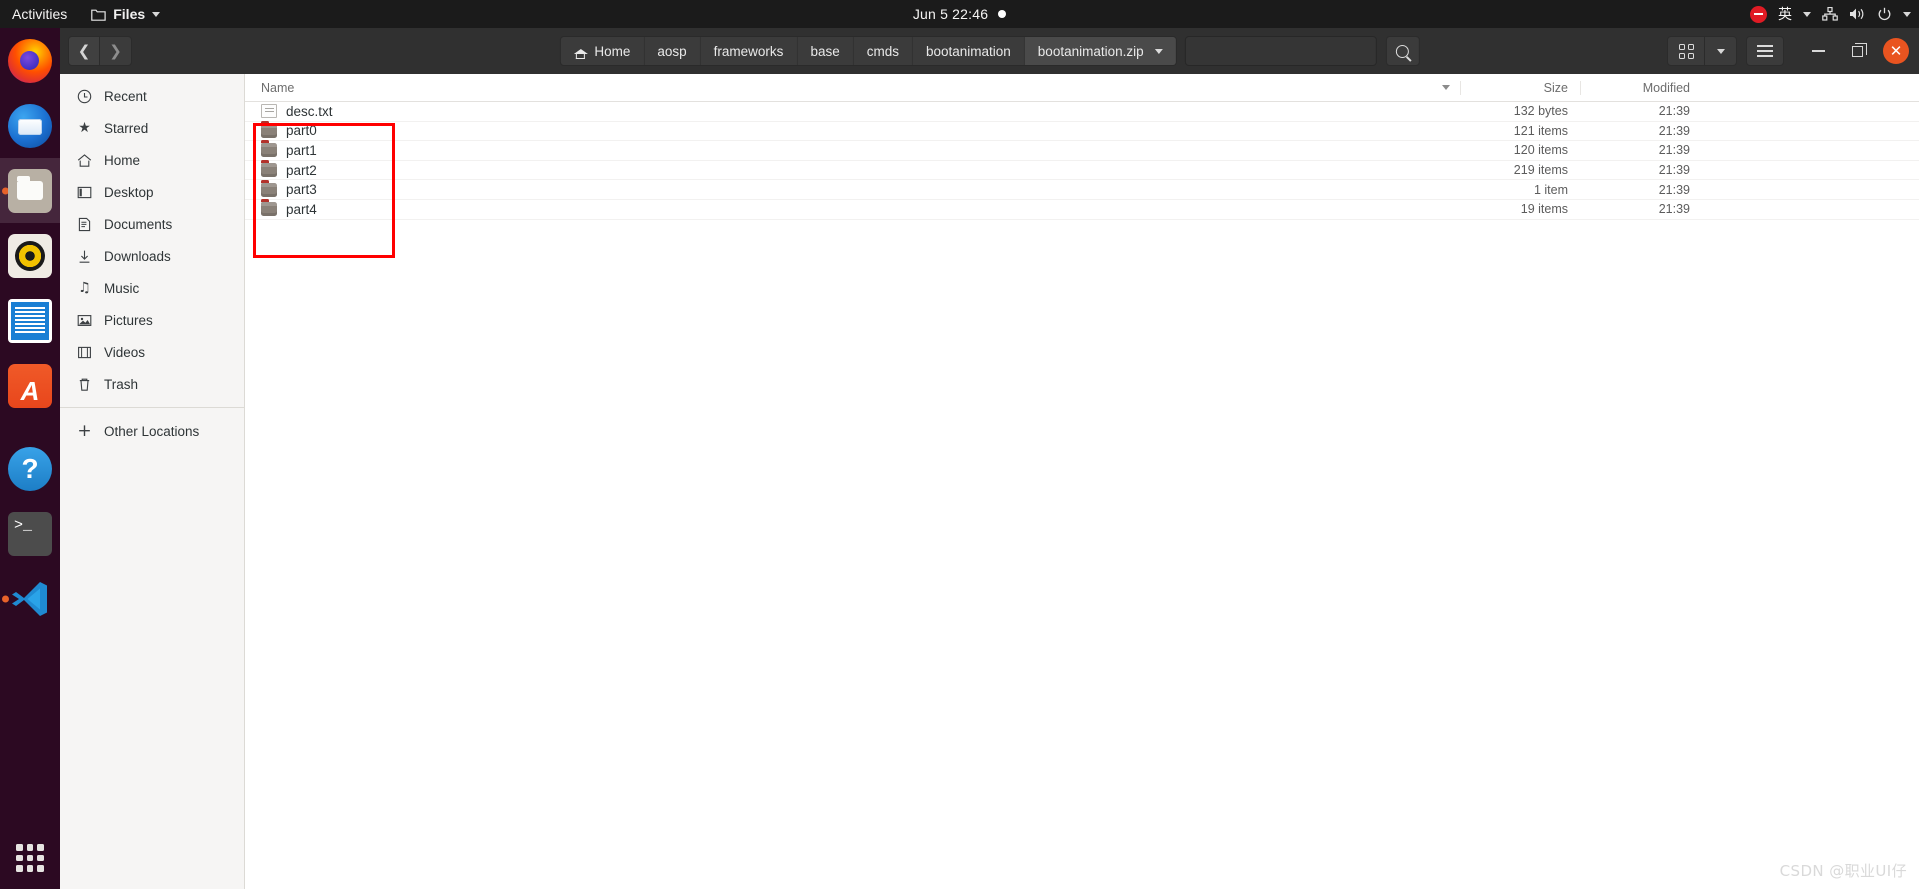  What do you see at coordinates (1896, 51) in the screenshot?
I see `close-button: ✕` at bounding box center [1896, 51].